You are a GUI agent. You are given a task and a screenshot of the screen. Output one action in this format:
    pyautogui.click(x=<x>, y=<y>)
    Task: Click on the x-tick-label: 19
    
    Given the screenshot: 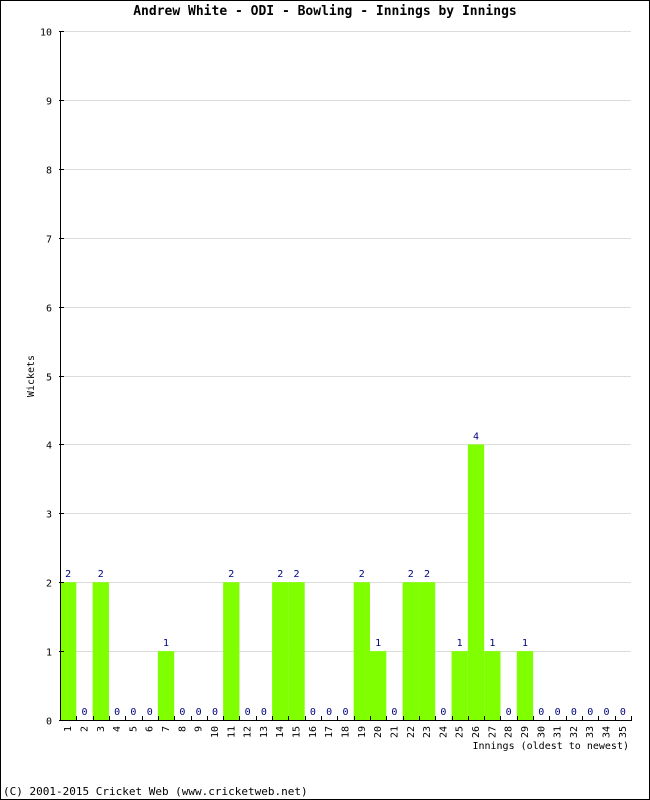 What is the action you would take?
    pyautogui.click(x=362, y=732)
    